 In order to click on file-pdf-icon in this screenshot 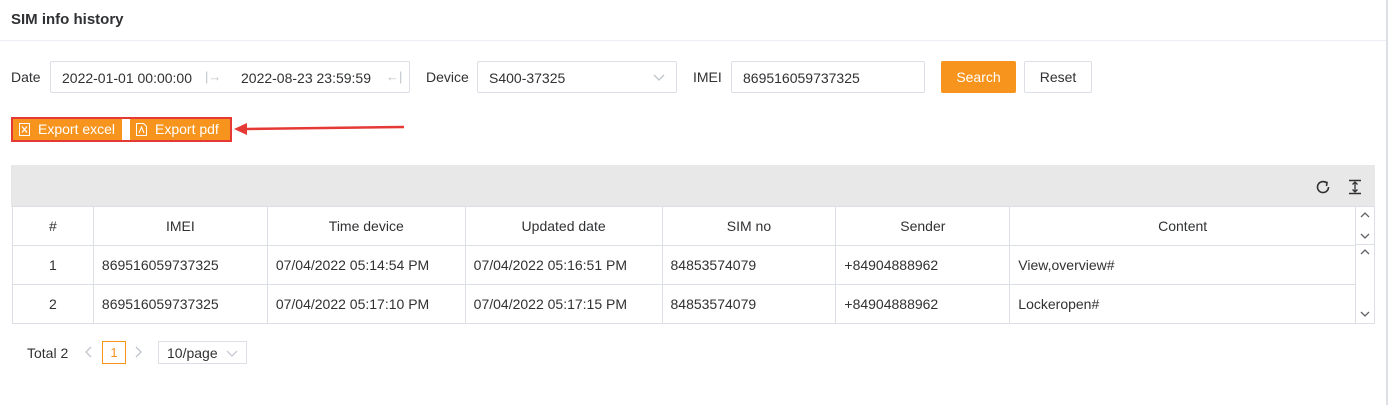, I will do `click(141, 129)`.